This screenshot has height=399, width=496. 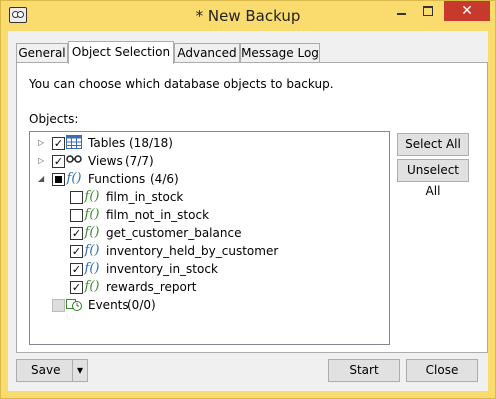 What do you see at coordinates (58, 161) in the screenshot?
I see `views-checkbox: ✓` at bounding box center [58, 161].